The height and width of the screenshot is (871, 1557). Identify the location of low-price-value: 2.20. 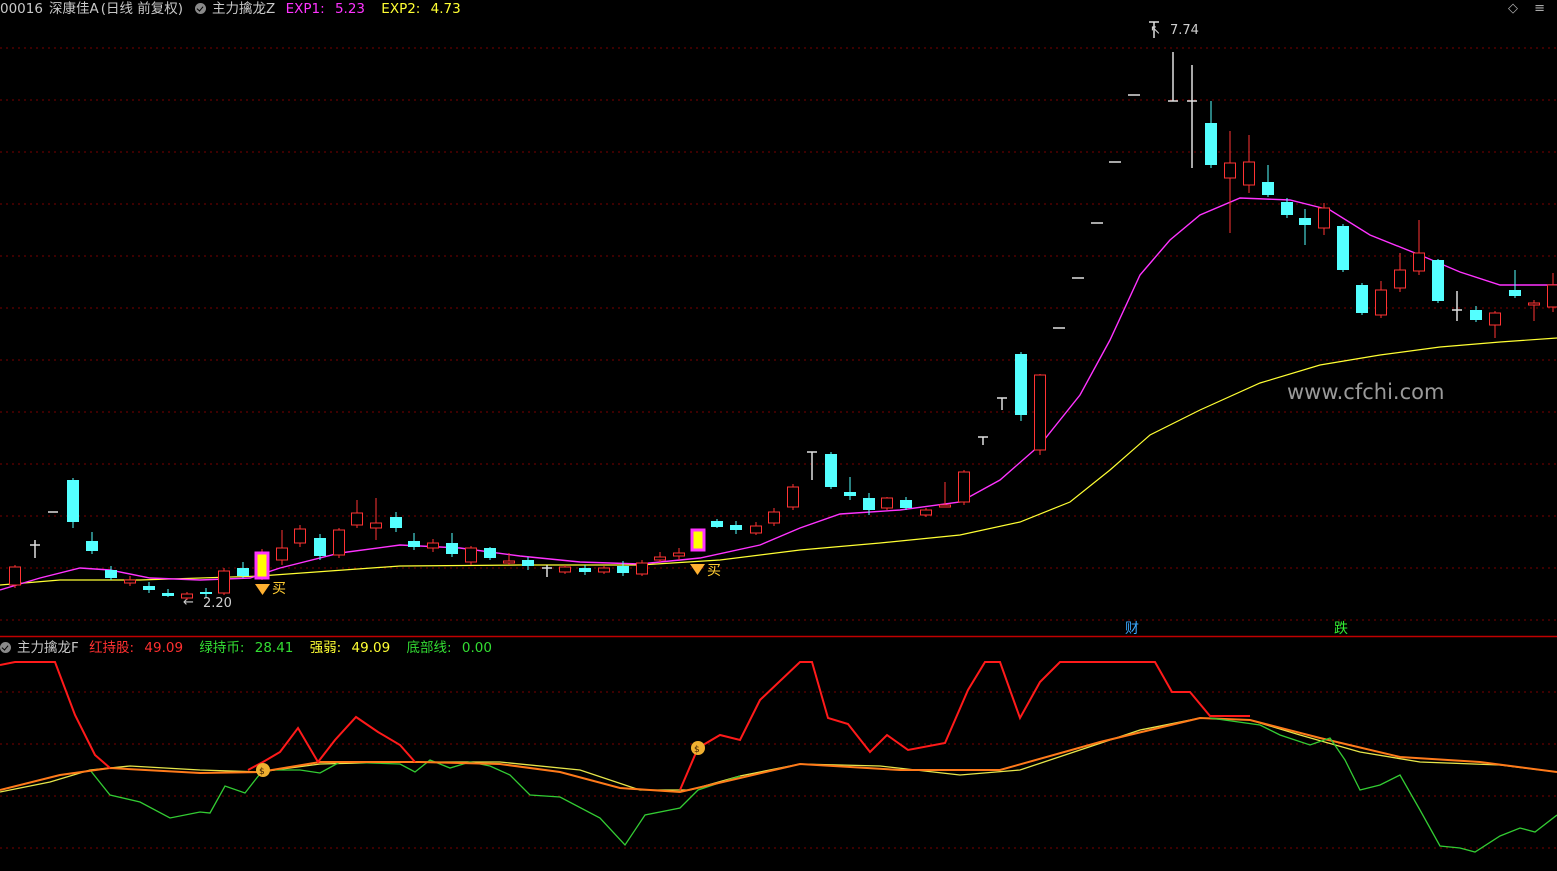
(217, 603).